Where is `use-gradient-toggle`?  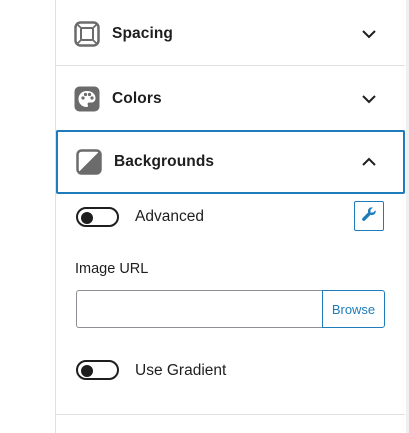
use-gradient-toggle is located at coordinates (97, 370).